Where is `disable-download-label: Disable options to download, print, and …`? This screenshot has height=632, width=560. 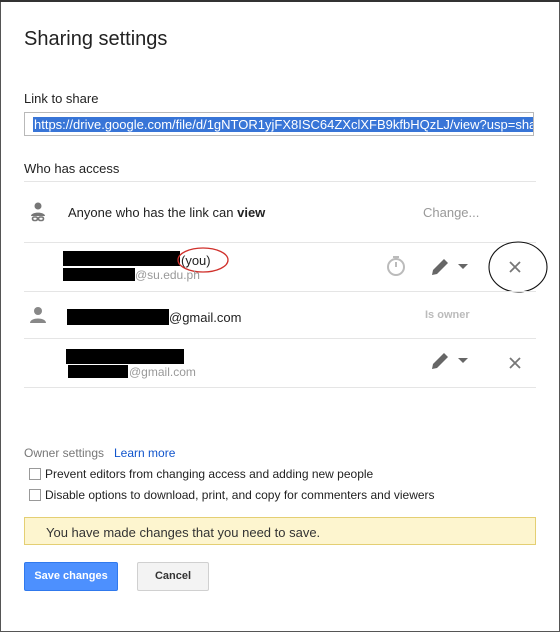
disable-download-label: Disable options to download, print, and … is located at coordinates (240, 495).